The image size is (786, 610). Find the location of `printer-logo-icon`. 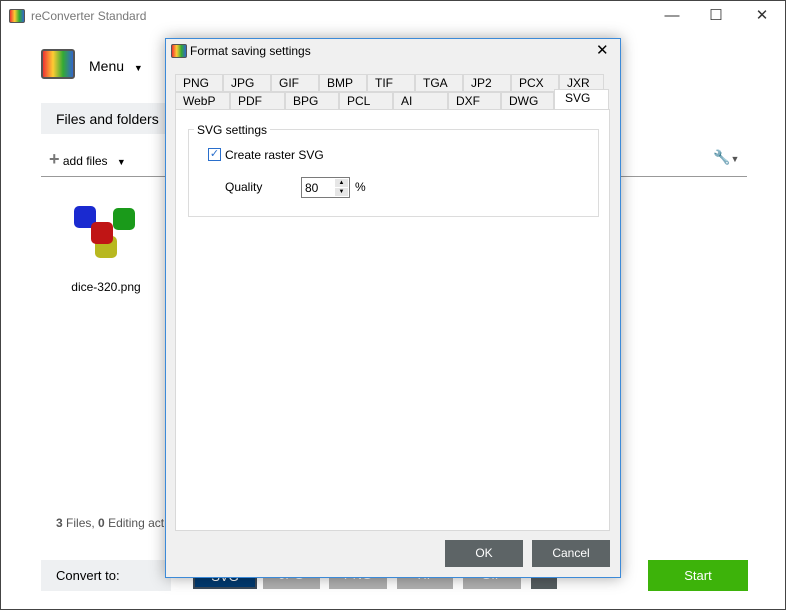

printer-logo-icon is located at coordinates (58, 64).